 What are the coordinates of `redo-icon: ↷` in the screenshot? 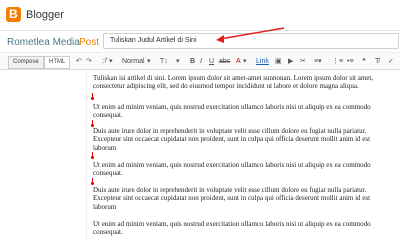 It's located at (89, 61).